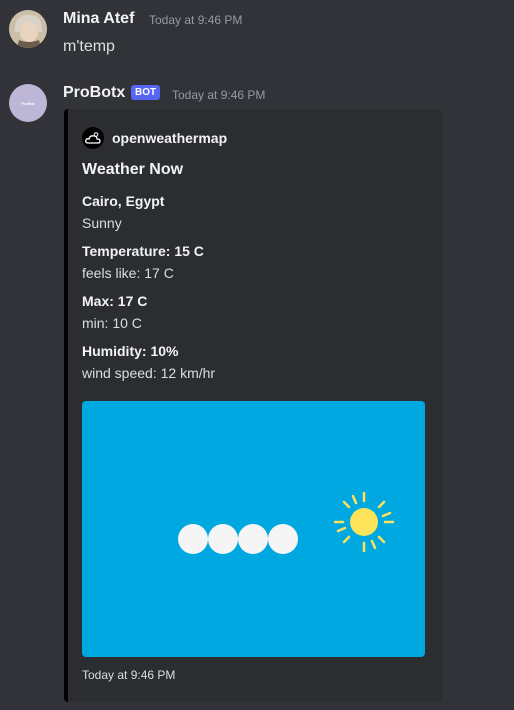  I want to click on bot-avatar-text: ProBot, so click(28, 103).